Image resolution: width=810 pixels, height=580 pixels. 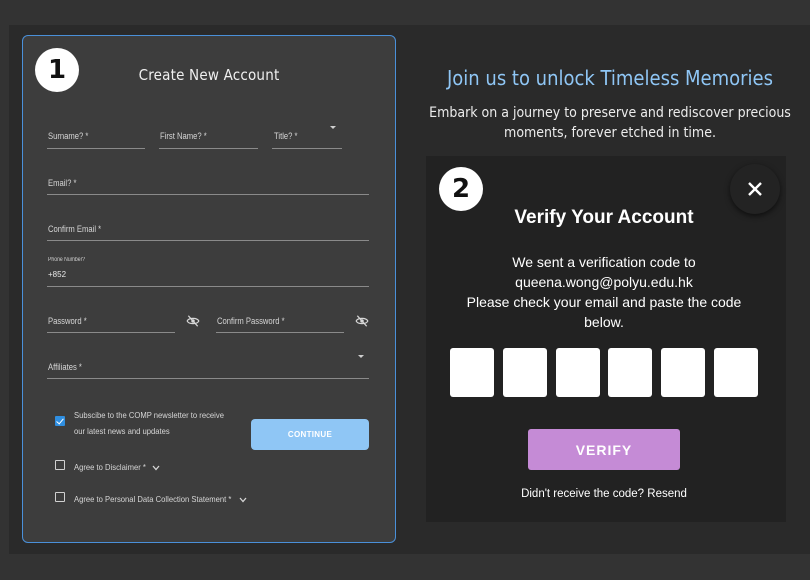 What do you see at coordinates (110, 467) in the screenshot?
I see `disclaimer-label: Agree to Disclaimer *` at bounding box center [110, 467].